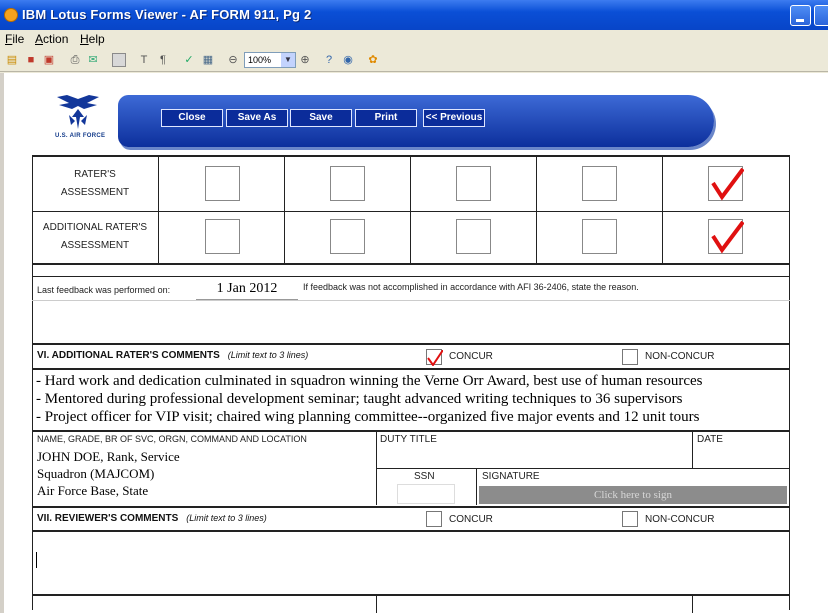 The width and height of the screenshot is (828, 613). What do you see at coordinates (680, 519) in the screenshot?
I see `section7-nonconcur-label: NON-CONCUR` at bounding box center [680, 519].